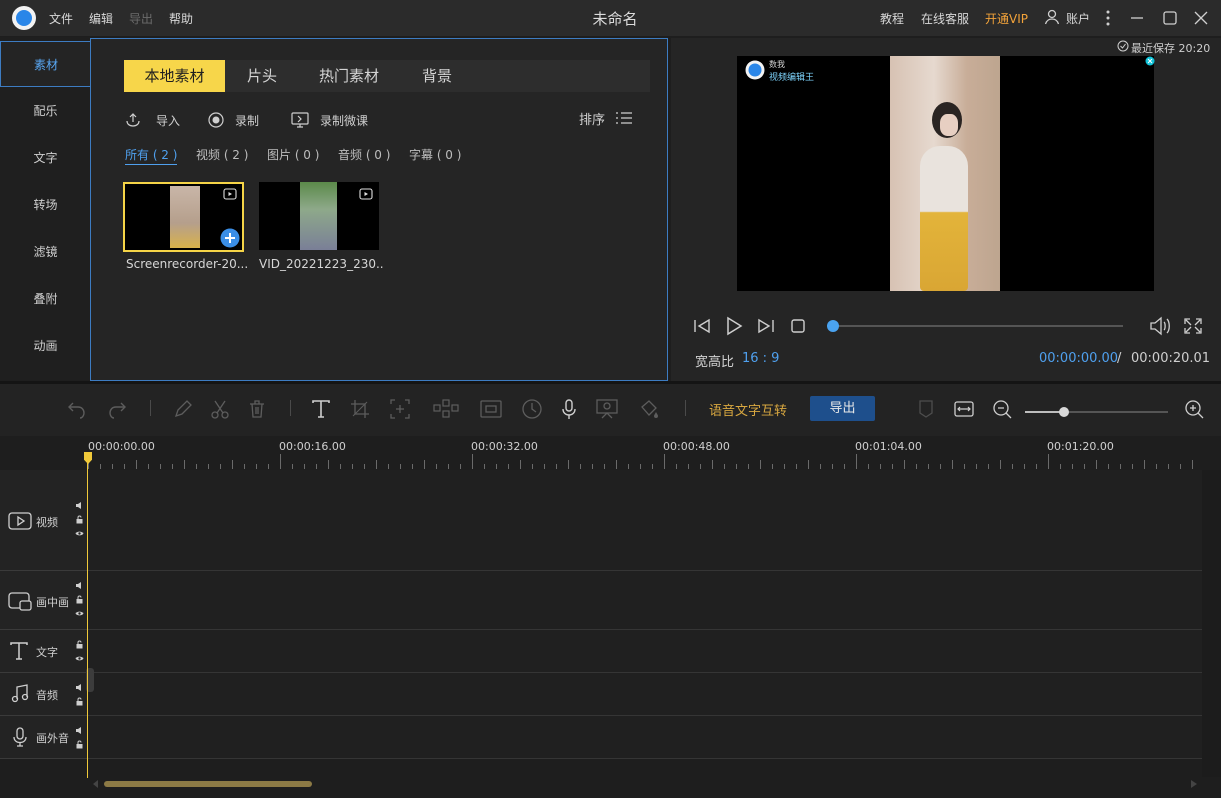 The height and width of the screenshot is (798, 1221). I want to click on play-icon, so click(734, 326).